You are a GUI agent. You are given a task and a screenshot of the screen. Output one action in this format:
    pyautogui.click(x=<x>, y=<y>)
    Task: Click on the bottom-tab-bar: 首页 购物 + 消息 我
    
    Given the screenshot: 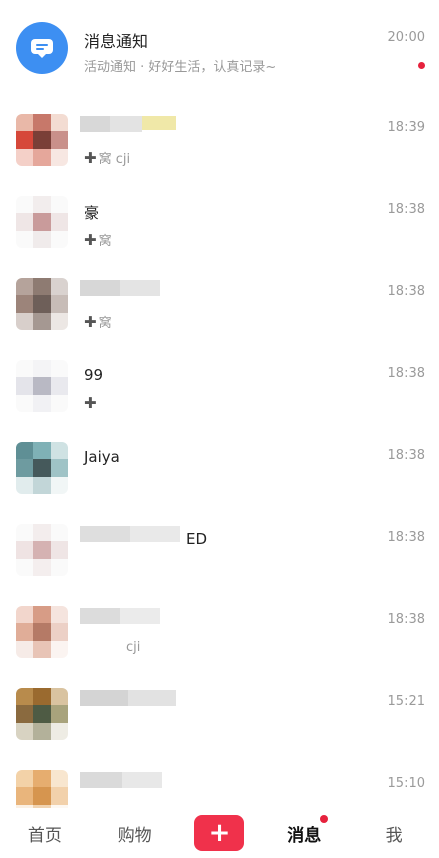 What is the action you would take?
    pyautogui.click(x=219, y=833)
    